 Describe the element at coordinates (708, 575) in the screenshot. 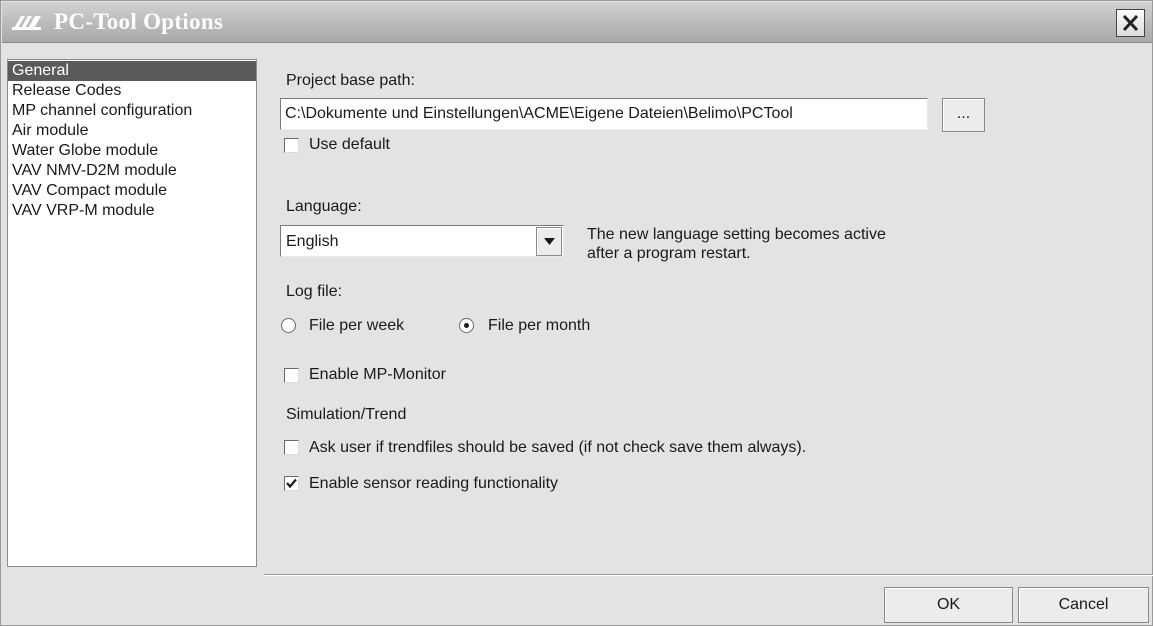

I see `footer-divider` at that location.